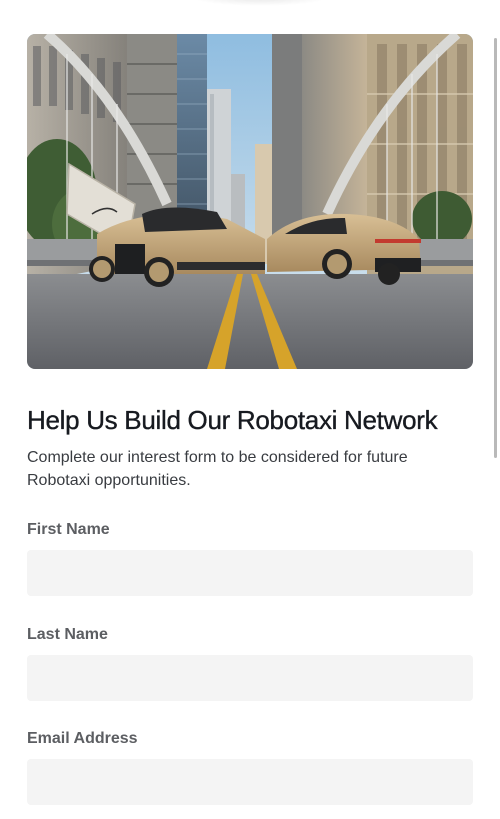 Image resolution: width=500 pixels, height=819 pixels. I want to click on page-title: Help Us Build Our Robotaxi Network, so click(232, 420).